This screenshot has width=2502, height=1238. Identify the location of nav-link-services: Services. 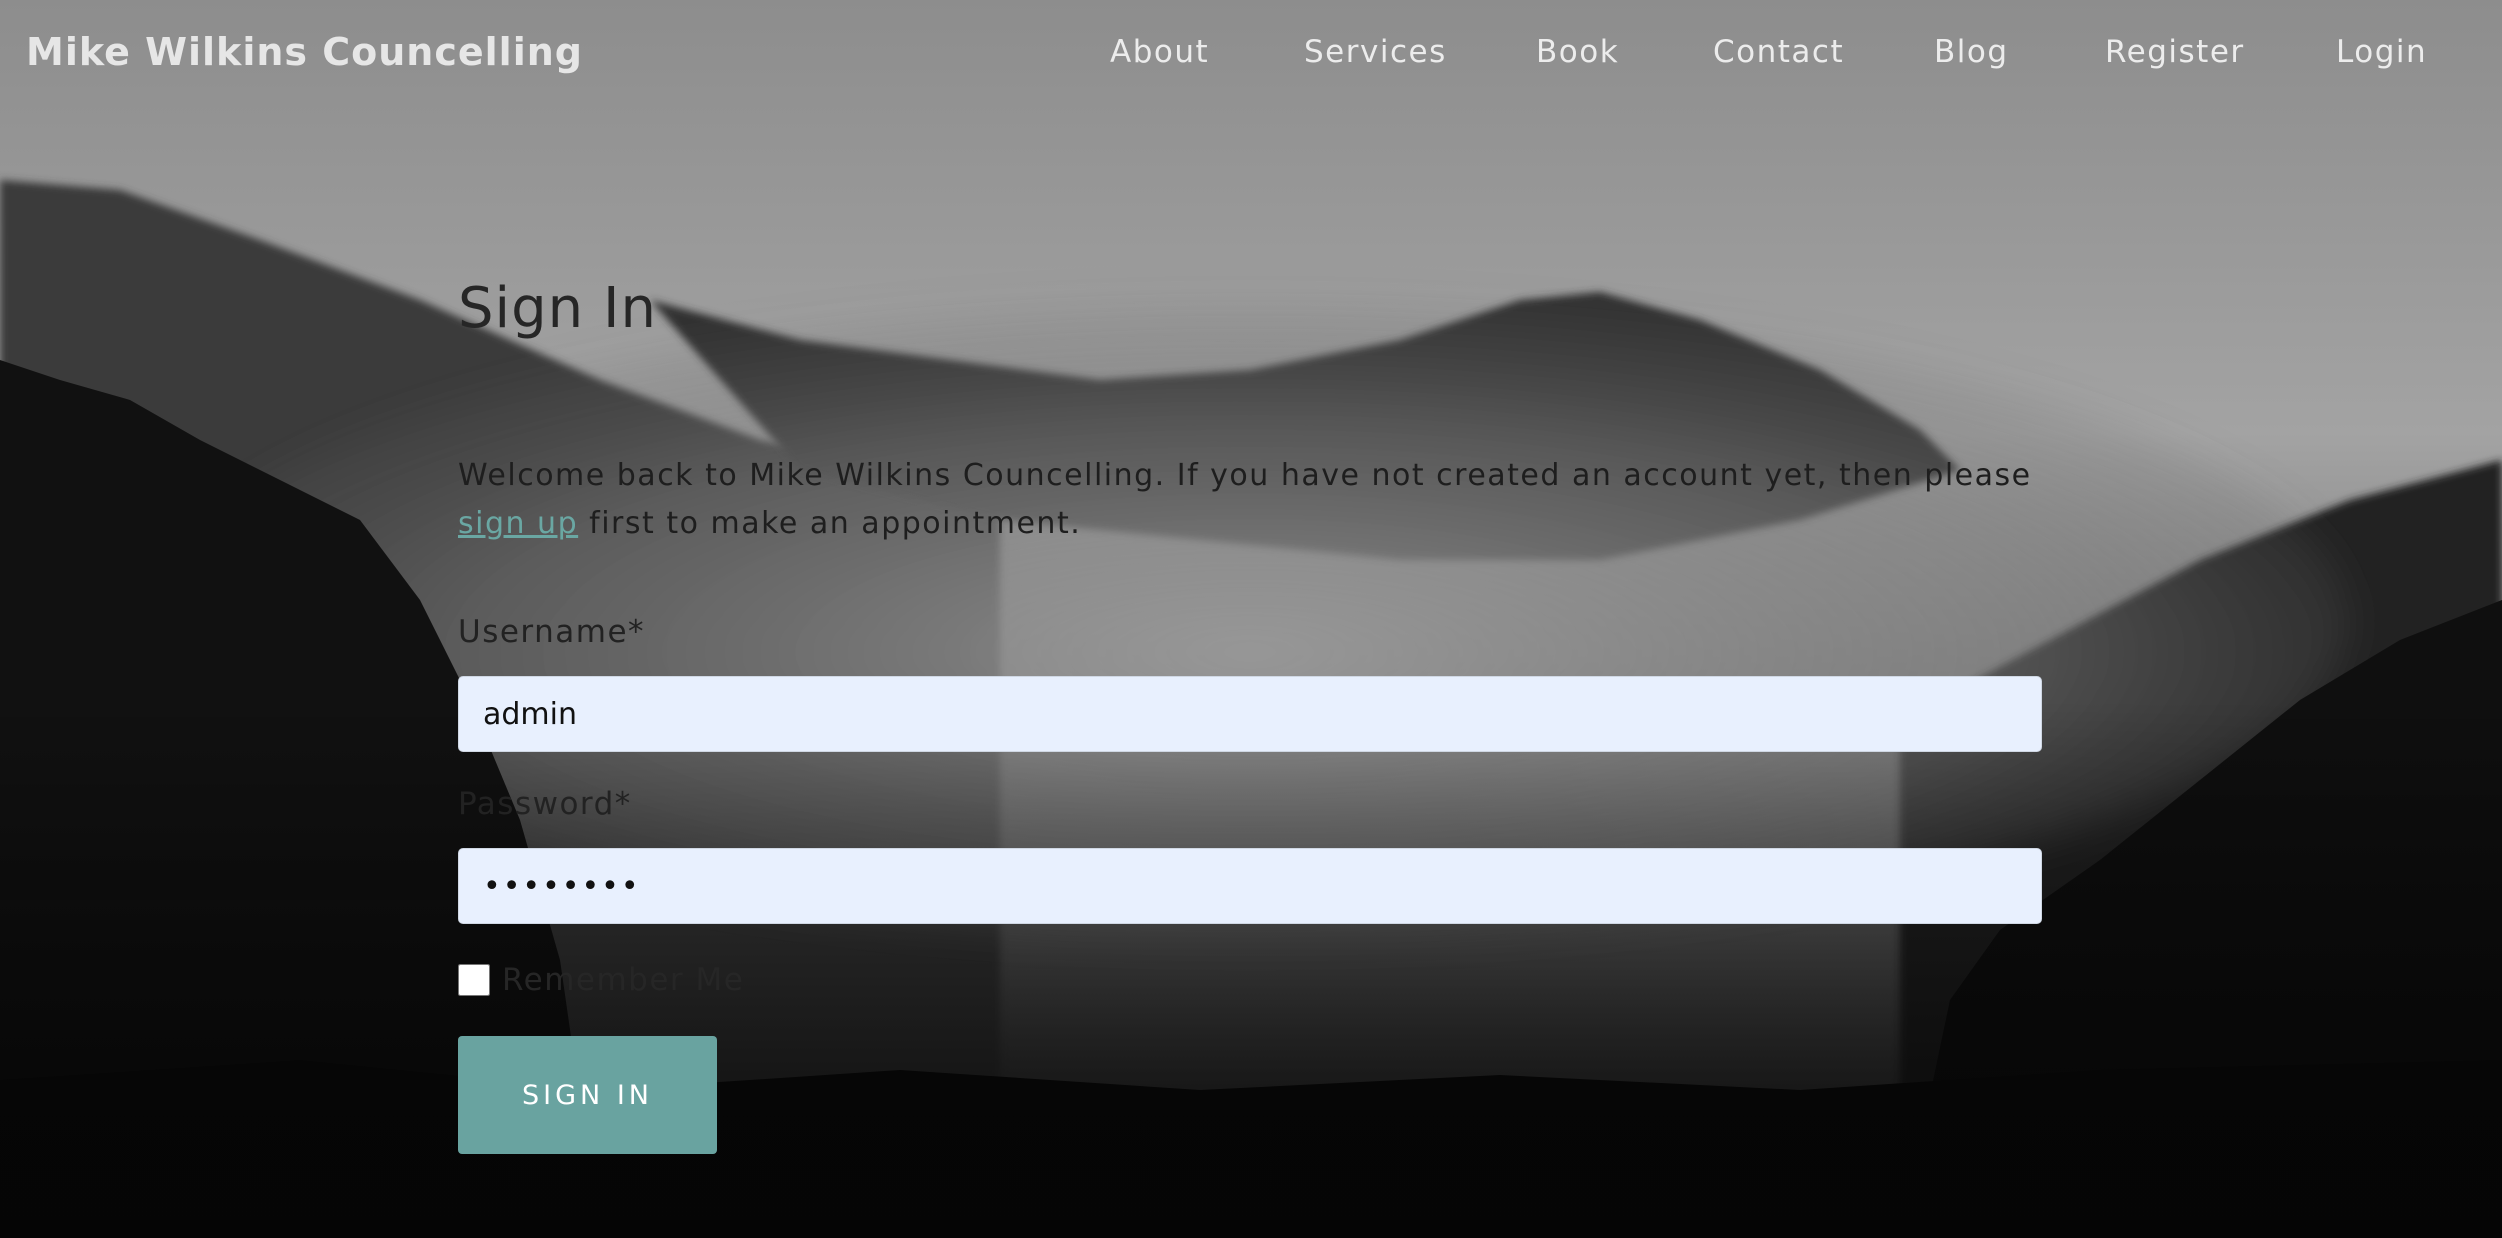
(1375, 52).